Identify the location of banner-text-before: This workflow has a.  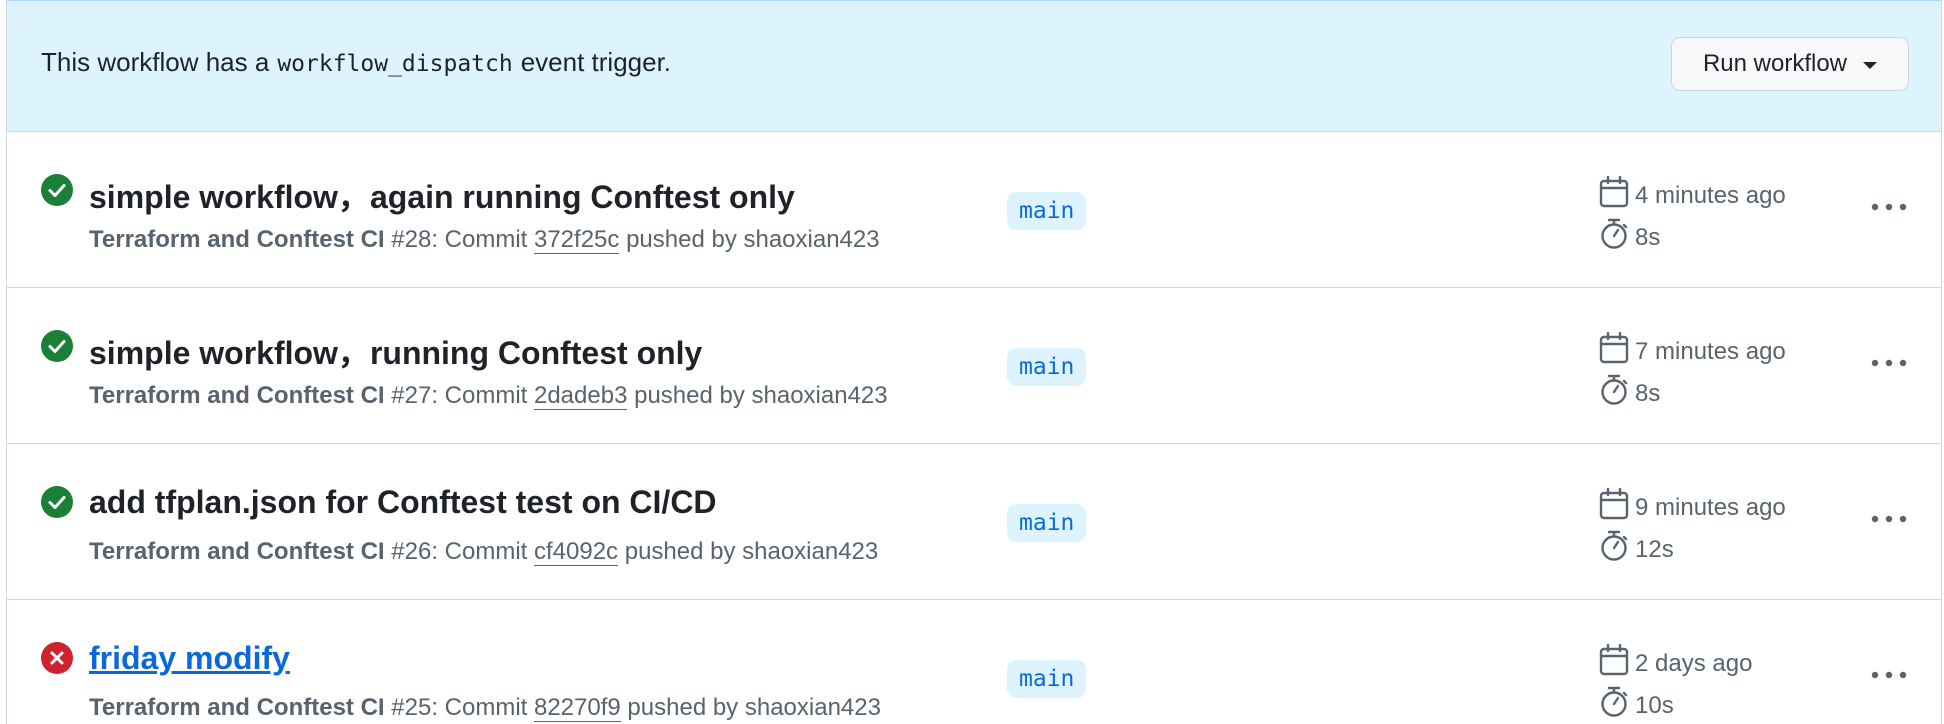
(155, 62).